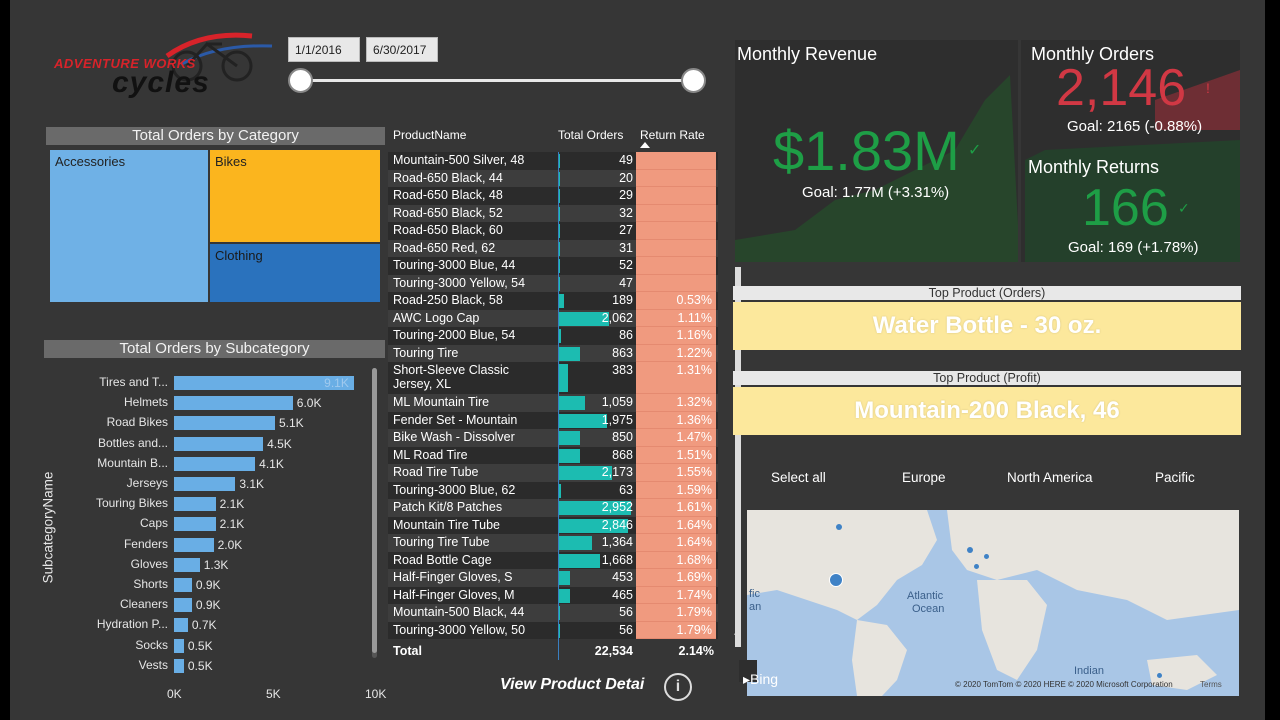 The height and width of the screenshot is (720, 1280). What do you see at coordinates (836, 580) in the screenshot?
I see `map-bubble-north-america` at bounding box center [836, 580].